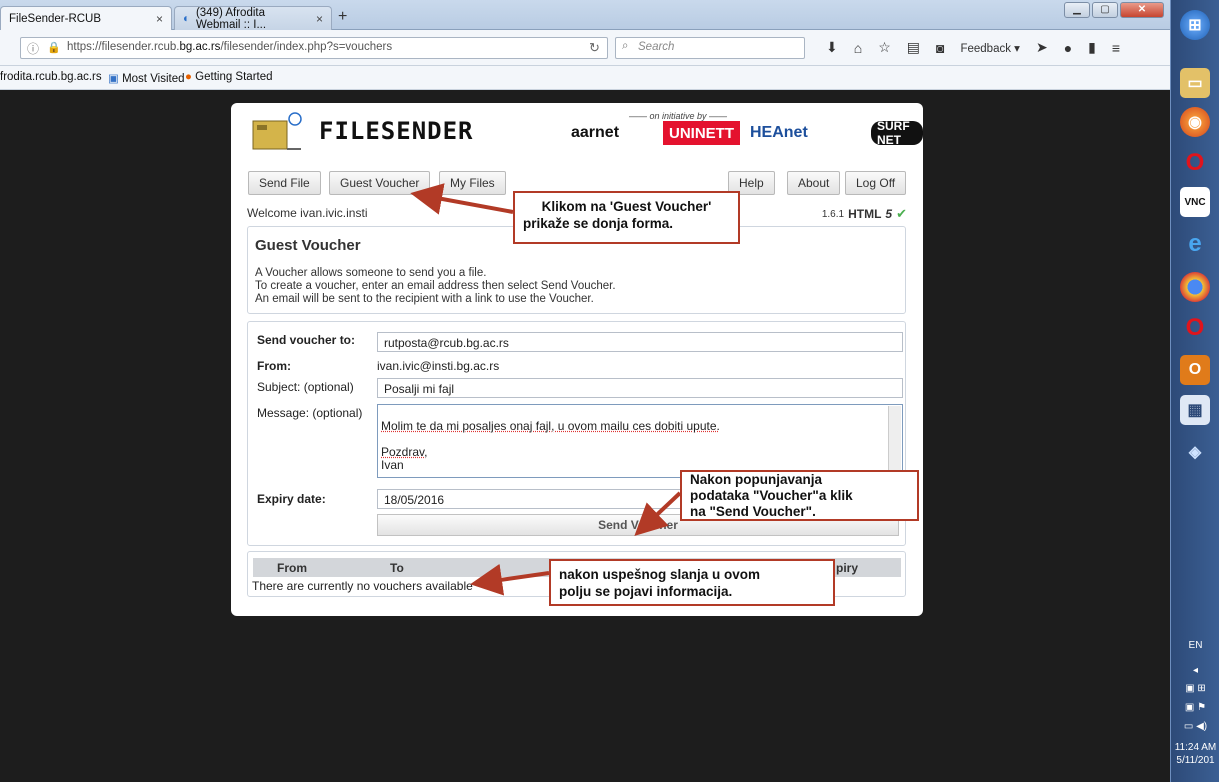  I want to click on chrome-icon, so click(1195, 287).